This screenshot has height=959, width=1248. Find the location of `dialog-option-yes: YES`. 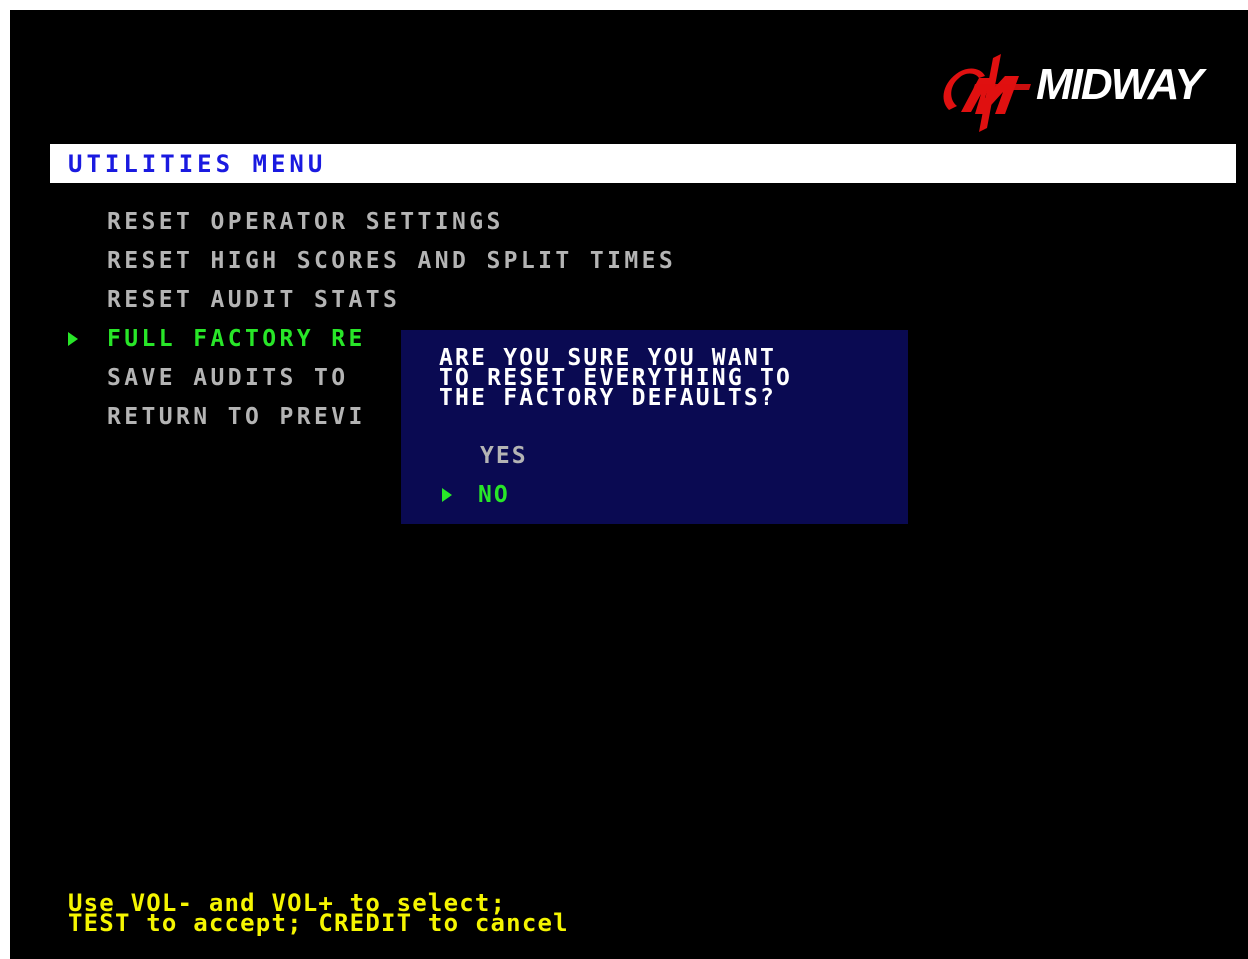

dialog-option-yes: YES is located at coordinates (504, 456).